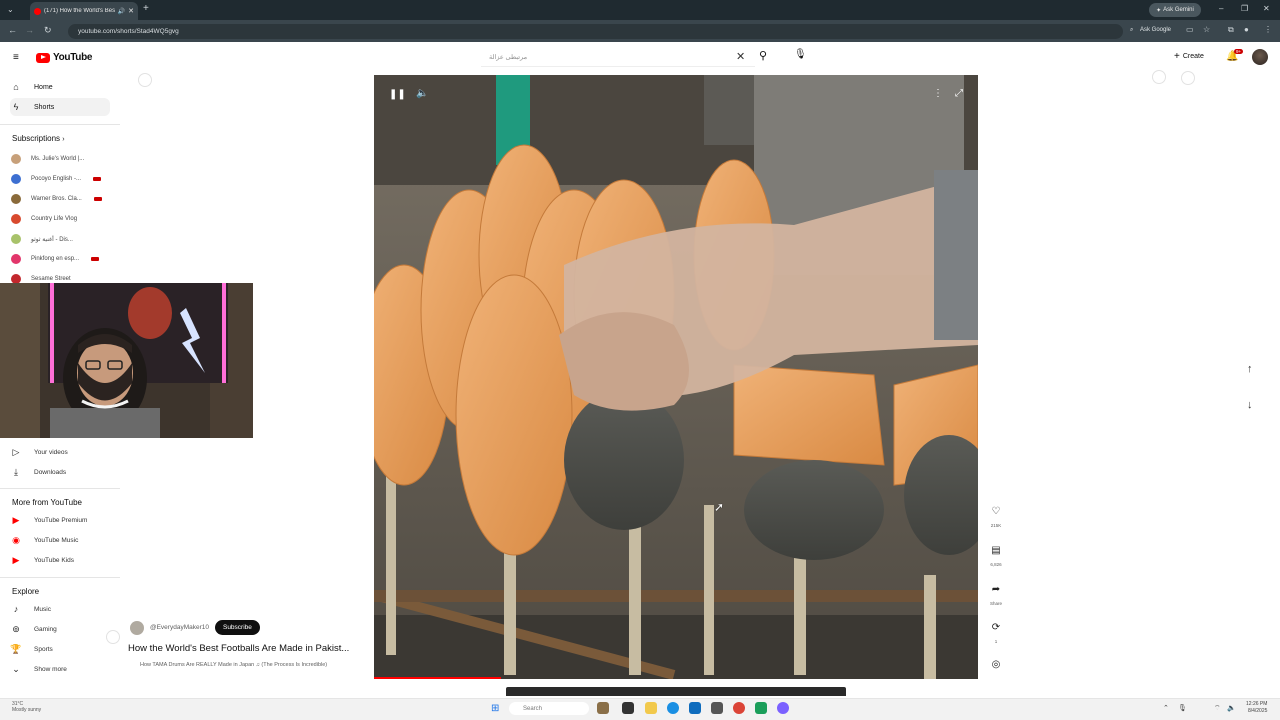 This screenshot has height=720, width=1280. I want to click on windows-start-icon: ⊞, so click(495, 708).